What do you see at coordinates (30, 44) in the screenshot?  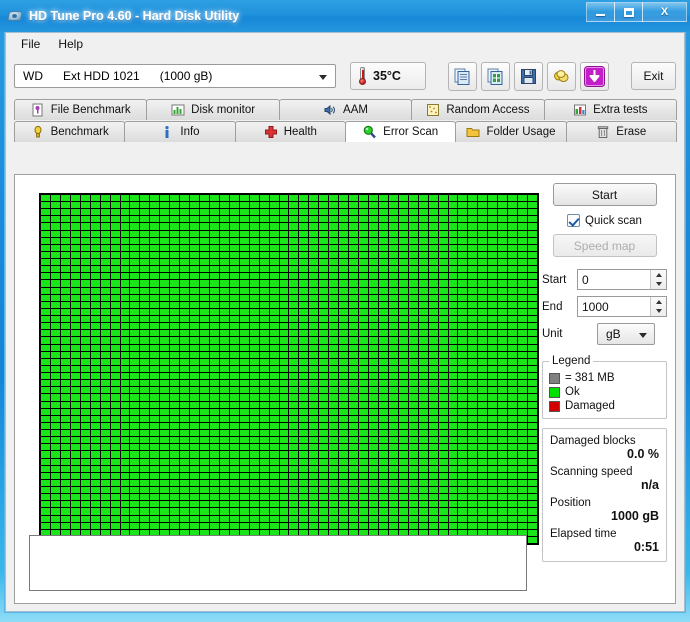 I see `menu-file: File` at bounding box center [30, 44].